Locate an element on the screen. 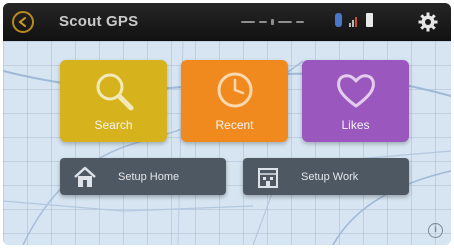 The image size is (454, 248). signal-icon is located at coordinates (354, 20).